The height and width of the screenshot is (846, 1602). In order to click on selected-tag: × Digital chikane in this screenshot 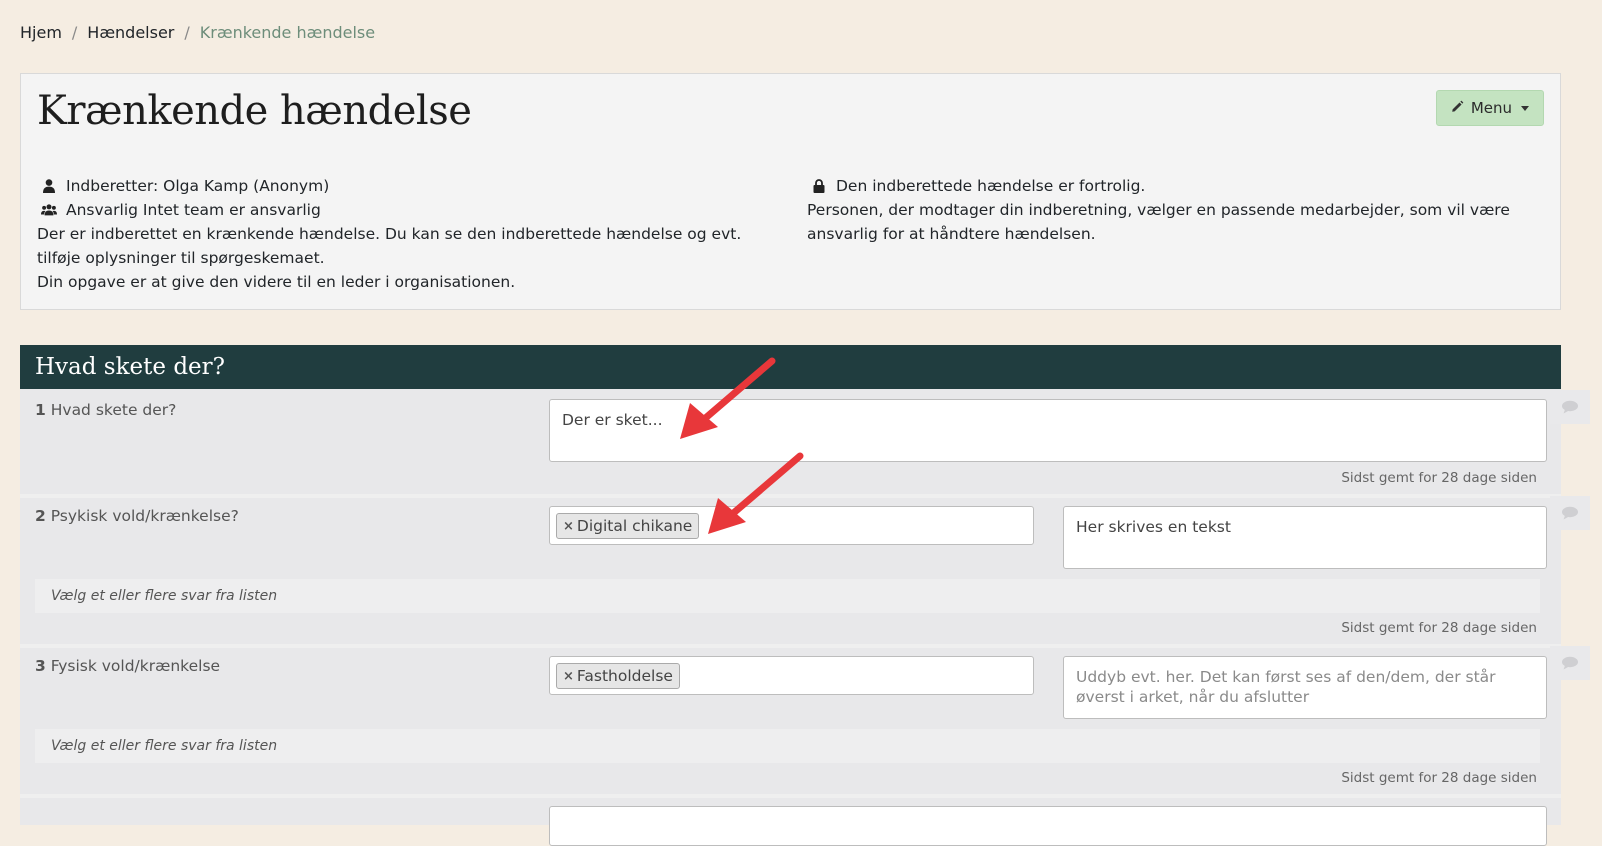, I will do `click(628, 526)`.